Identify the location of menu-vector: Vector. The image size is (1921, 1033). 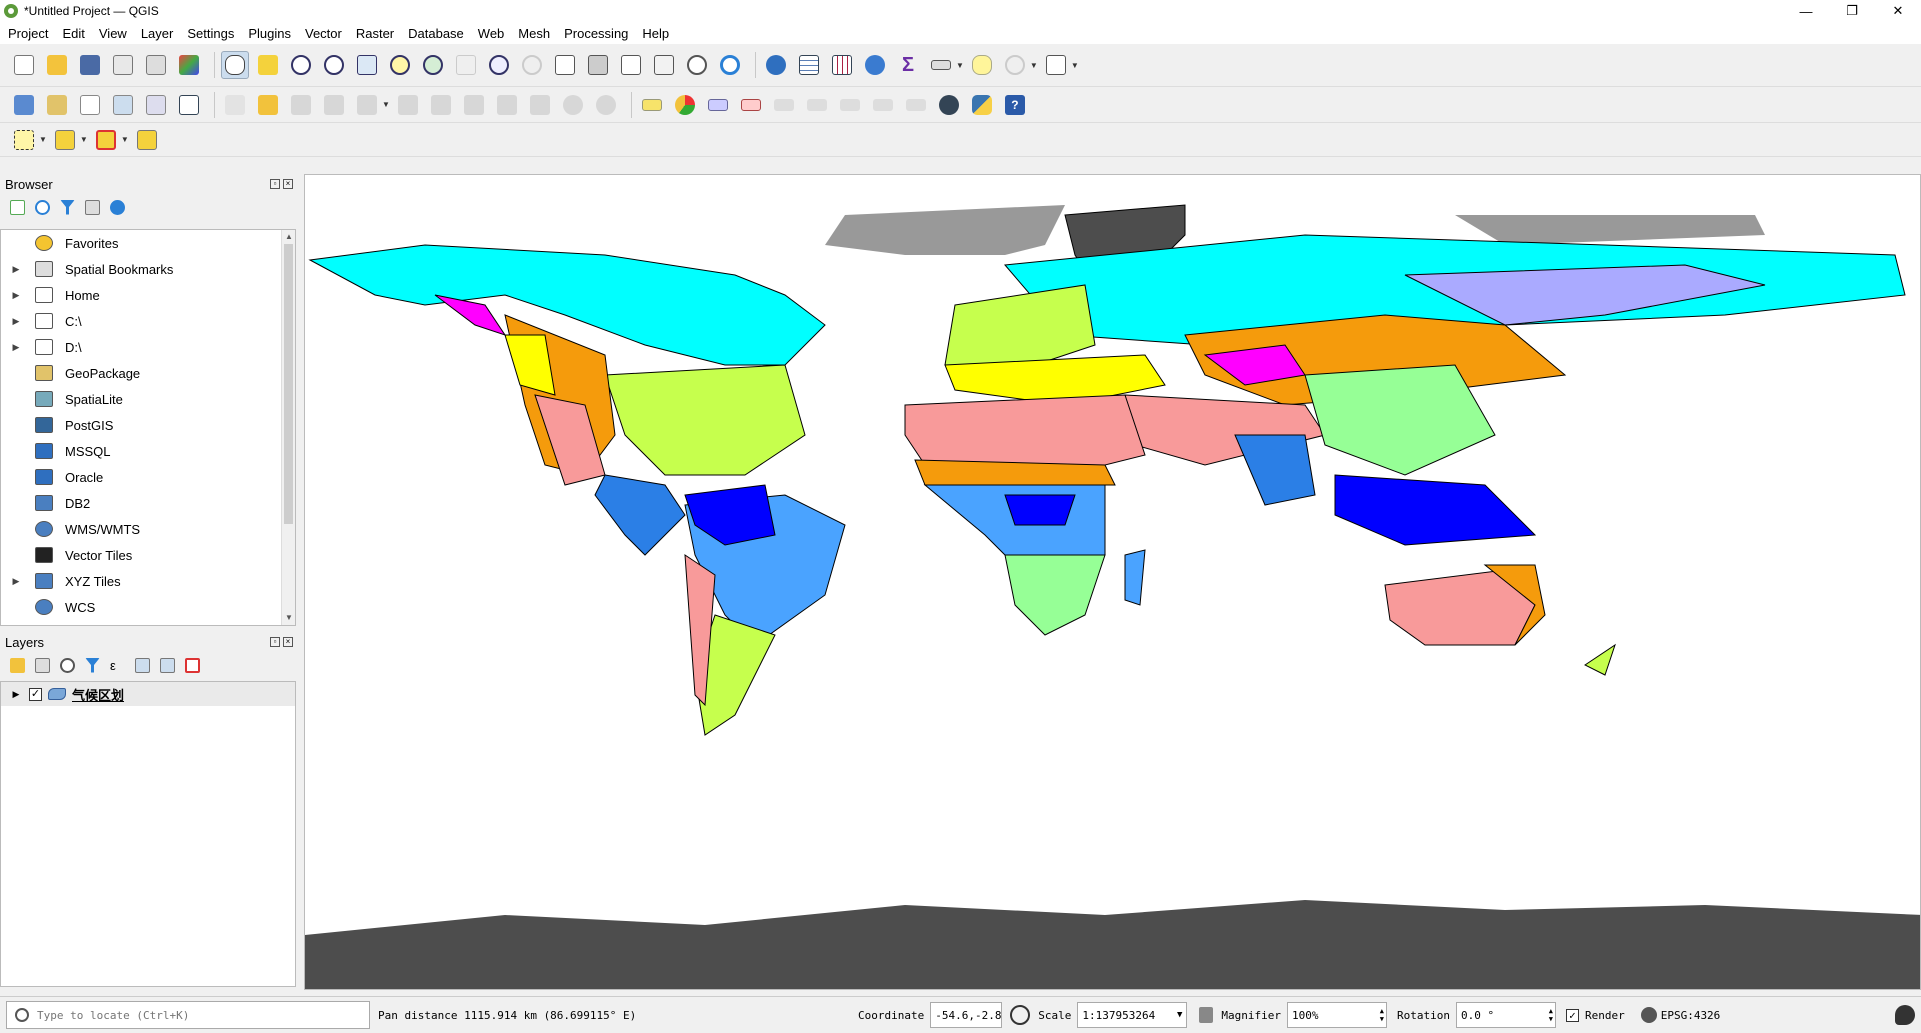
(323, 33).